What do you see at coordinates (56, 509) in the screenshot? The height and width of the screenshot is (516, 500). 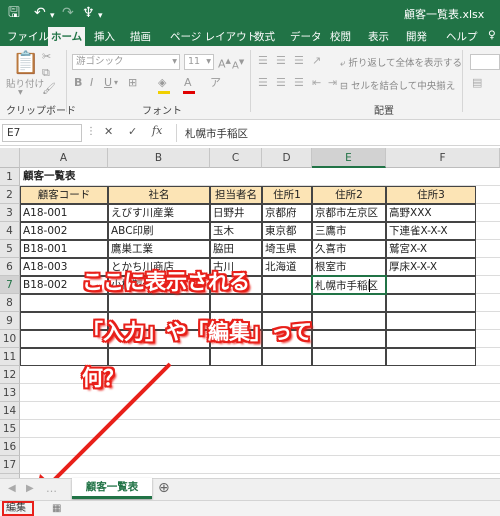 I see `macro-record-icon: ▦` at bounding box center [56, 509].